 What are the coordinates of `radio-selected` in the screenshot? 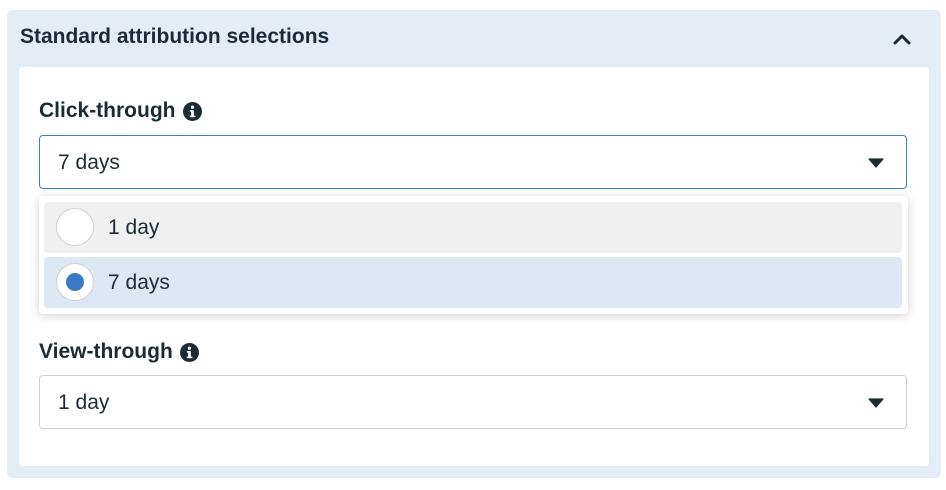 It's located at (75, 282).